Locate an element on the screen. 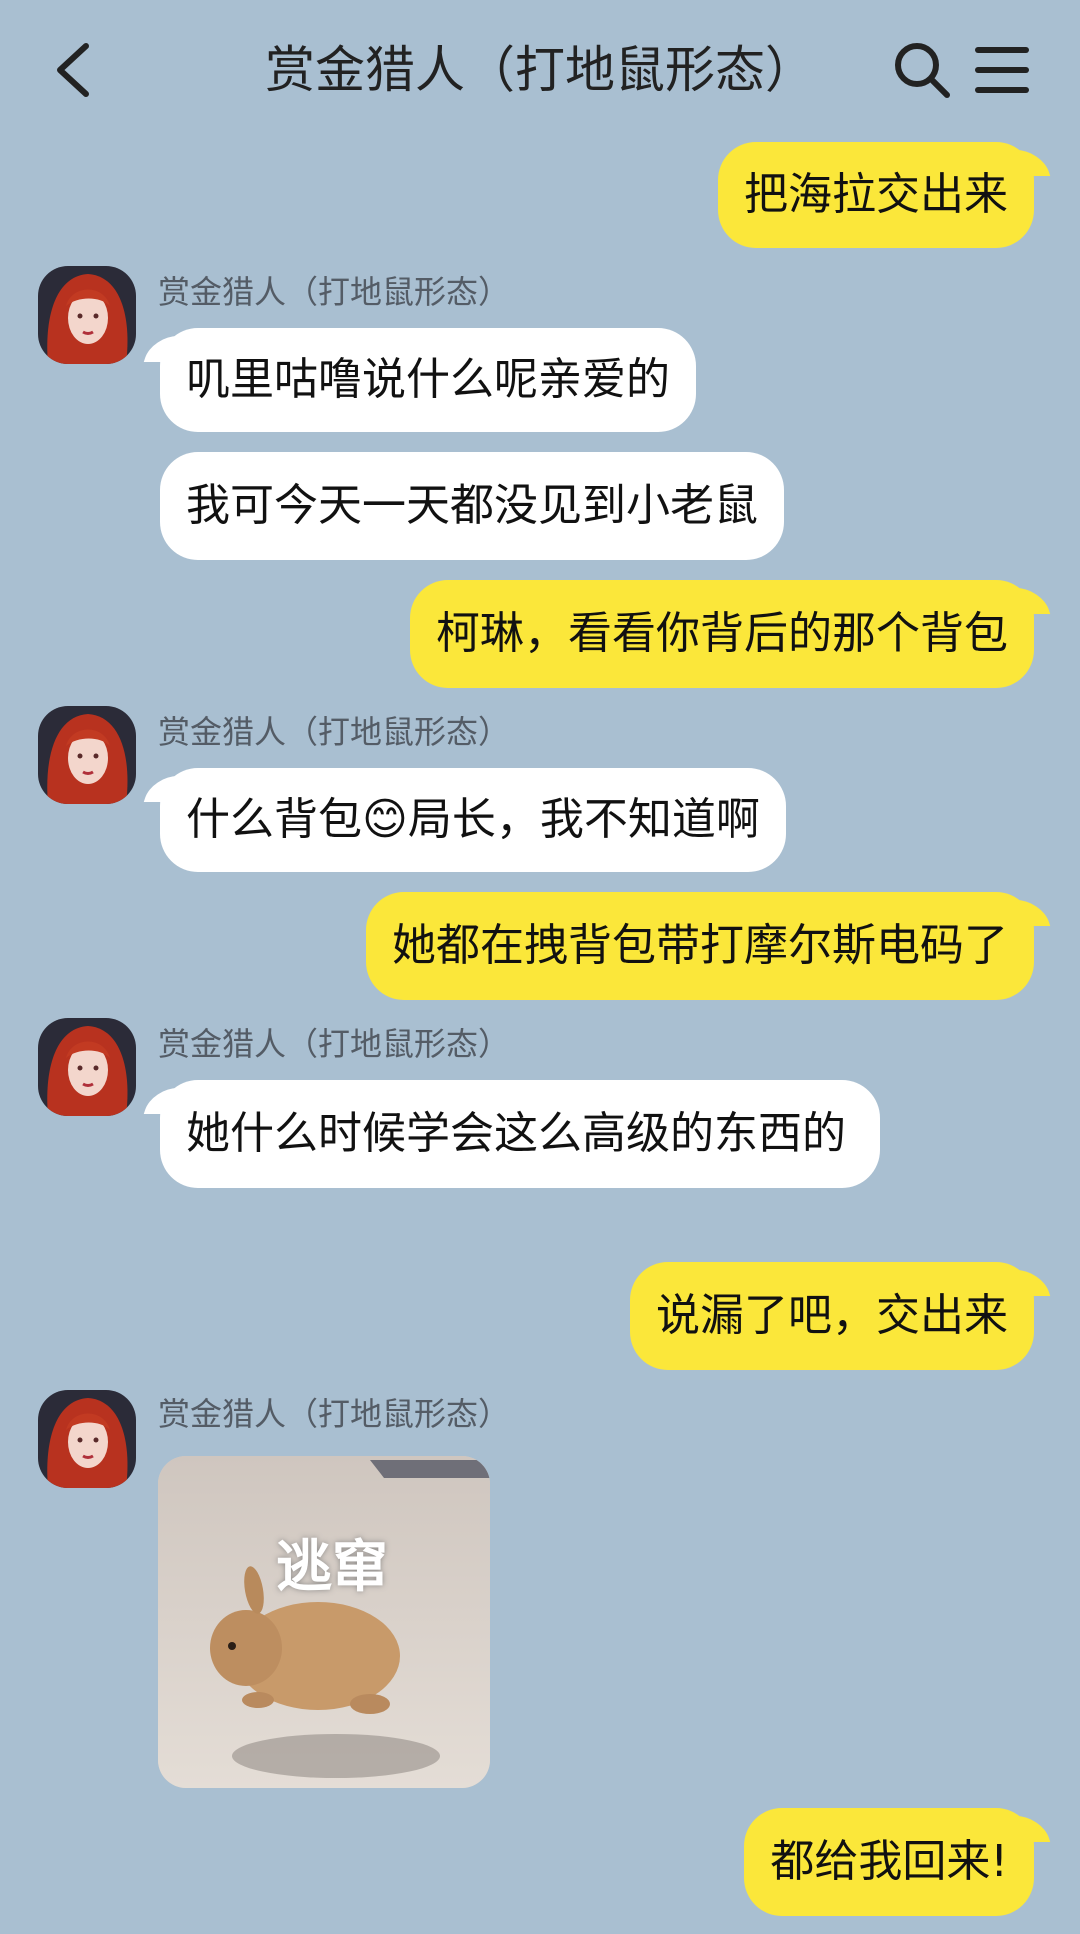 The width and height of the screenshot is (1080, 1934). search-icon is located at coordinates (922, 70).